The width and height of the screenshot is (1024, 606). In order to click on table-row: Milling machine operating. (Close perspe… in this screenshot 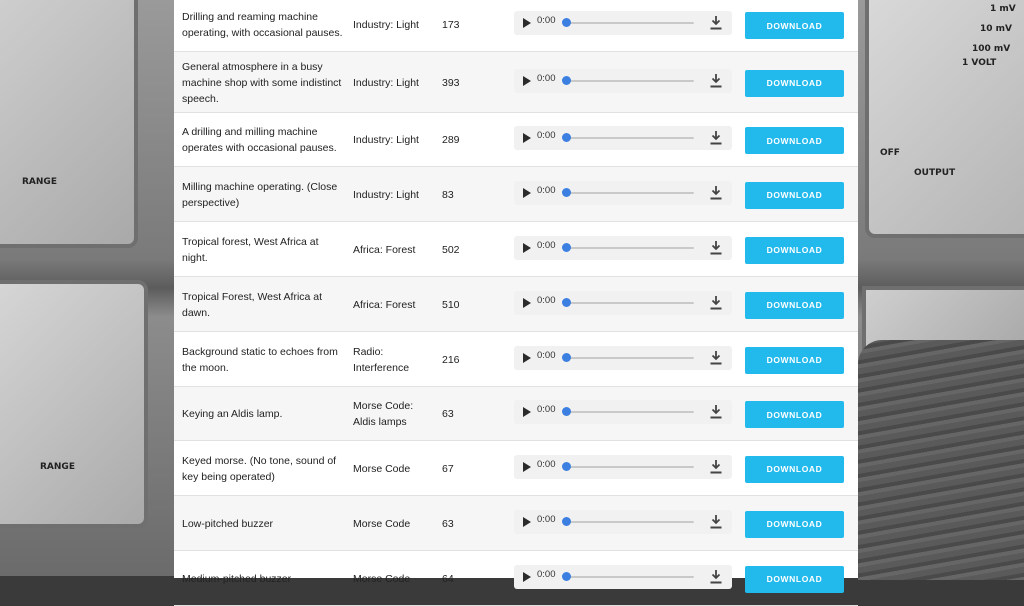, I will do `click(516, 194)`.